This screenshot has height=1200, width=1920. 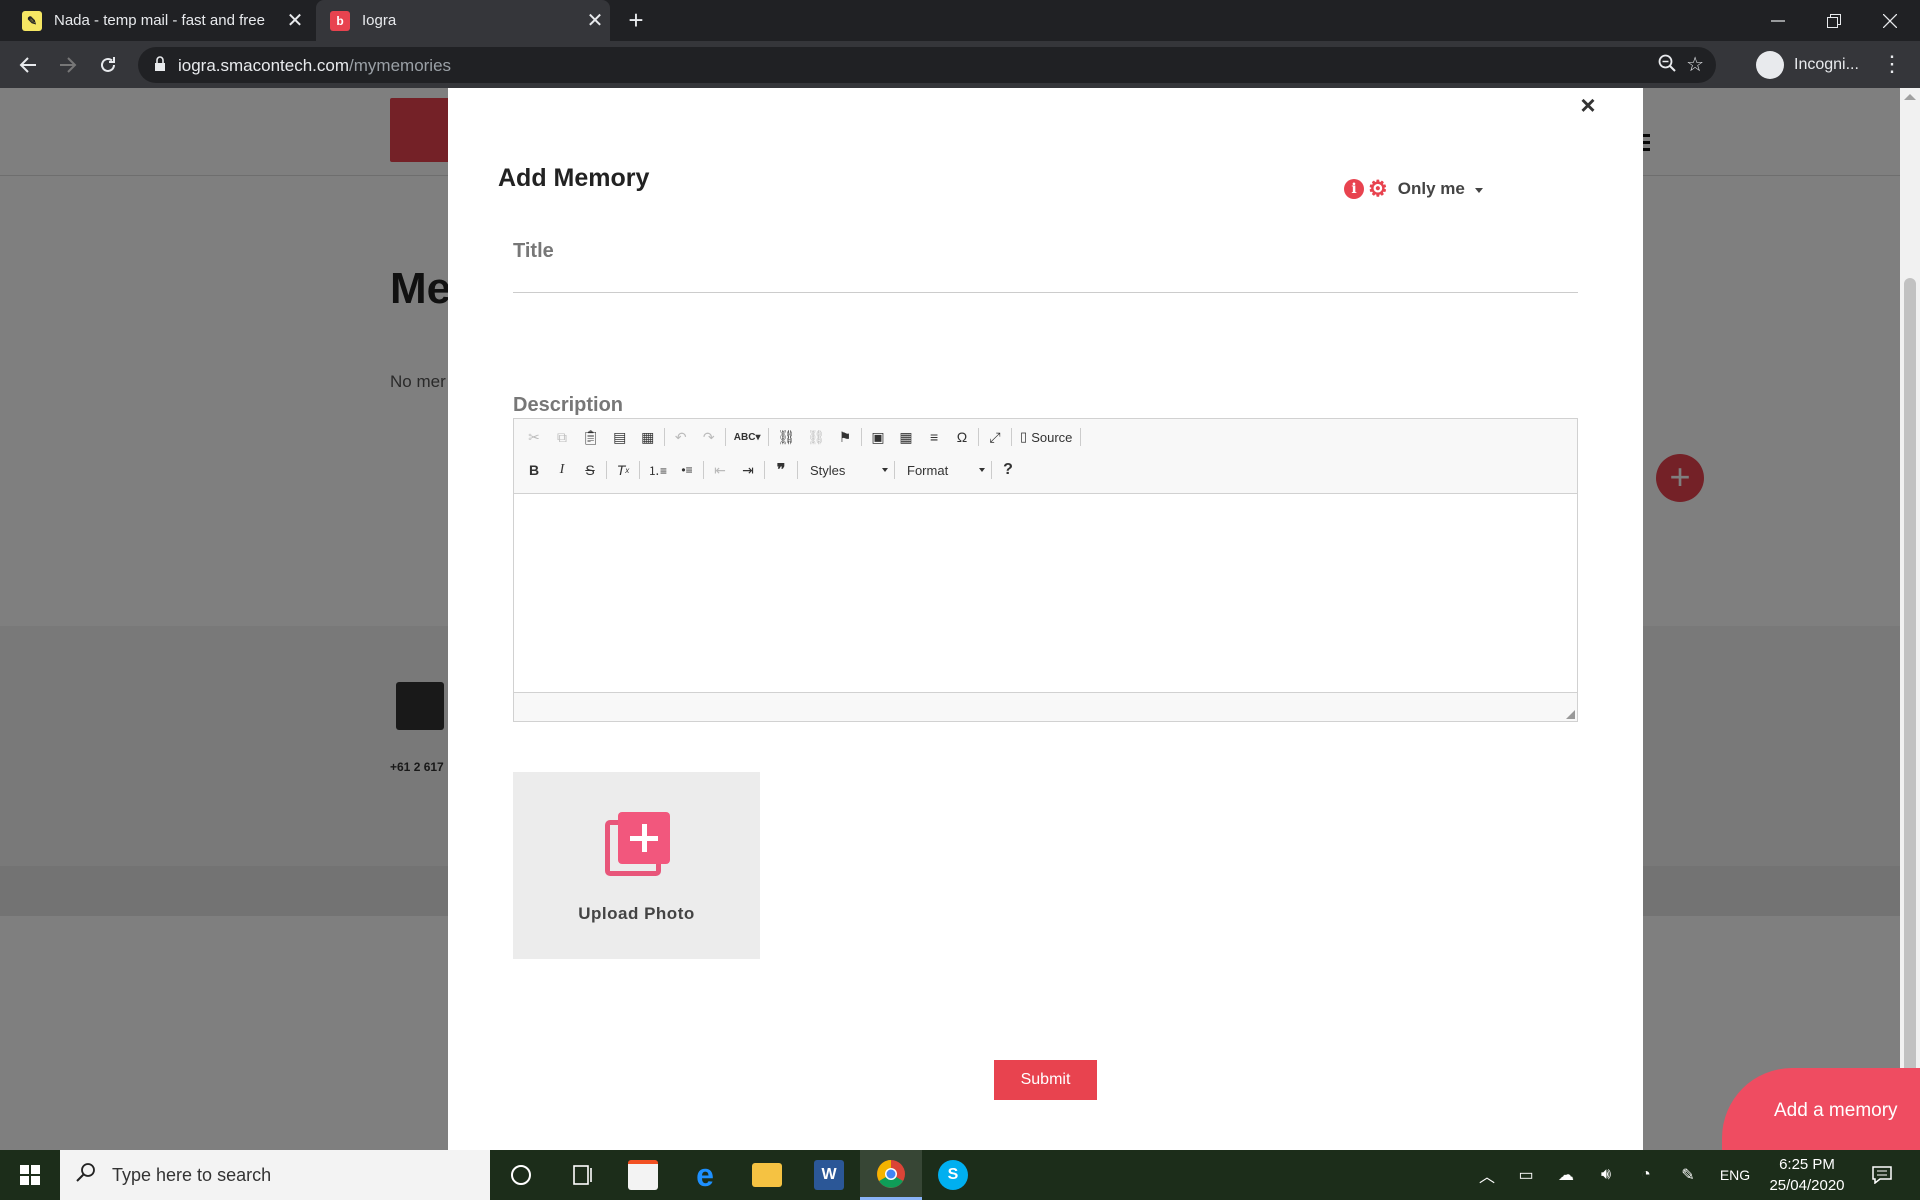 I want to click on scrollbar-thumb, so click(x=1910, y=709).